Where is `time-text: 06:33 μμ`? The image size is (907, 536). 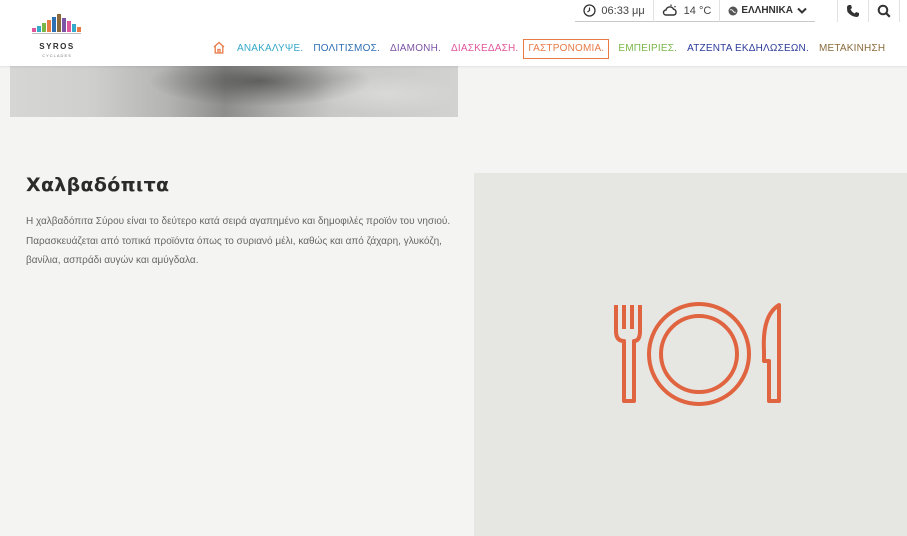 time-text: 06:33 μμ is located at coordinates (623, 10).